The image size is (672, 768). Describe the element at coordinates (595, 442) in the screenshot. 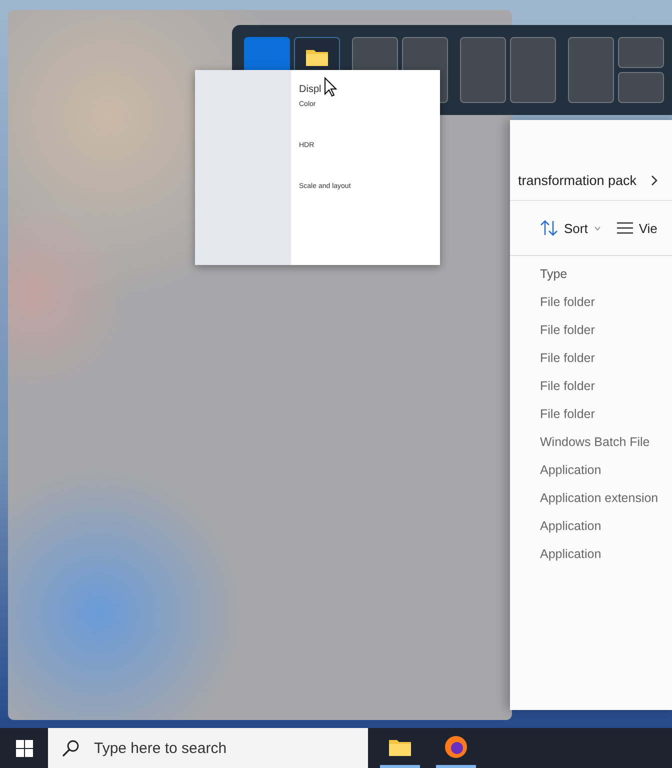

I see `type-cell-text: Windows Batch File` at that location.